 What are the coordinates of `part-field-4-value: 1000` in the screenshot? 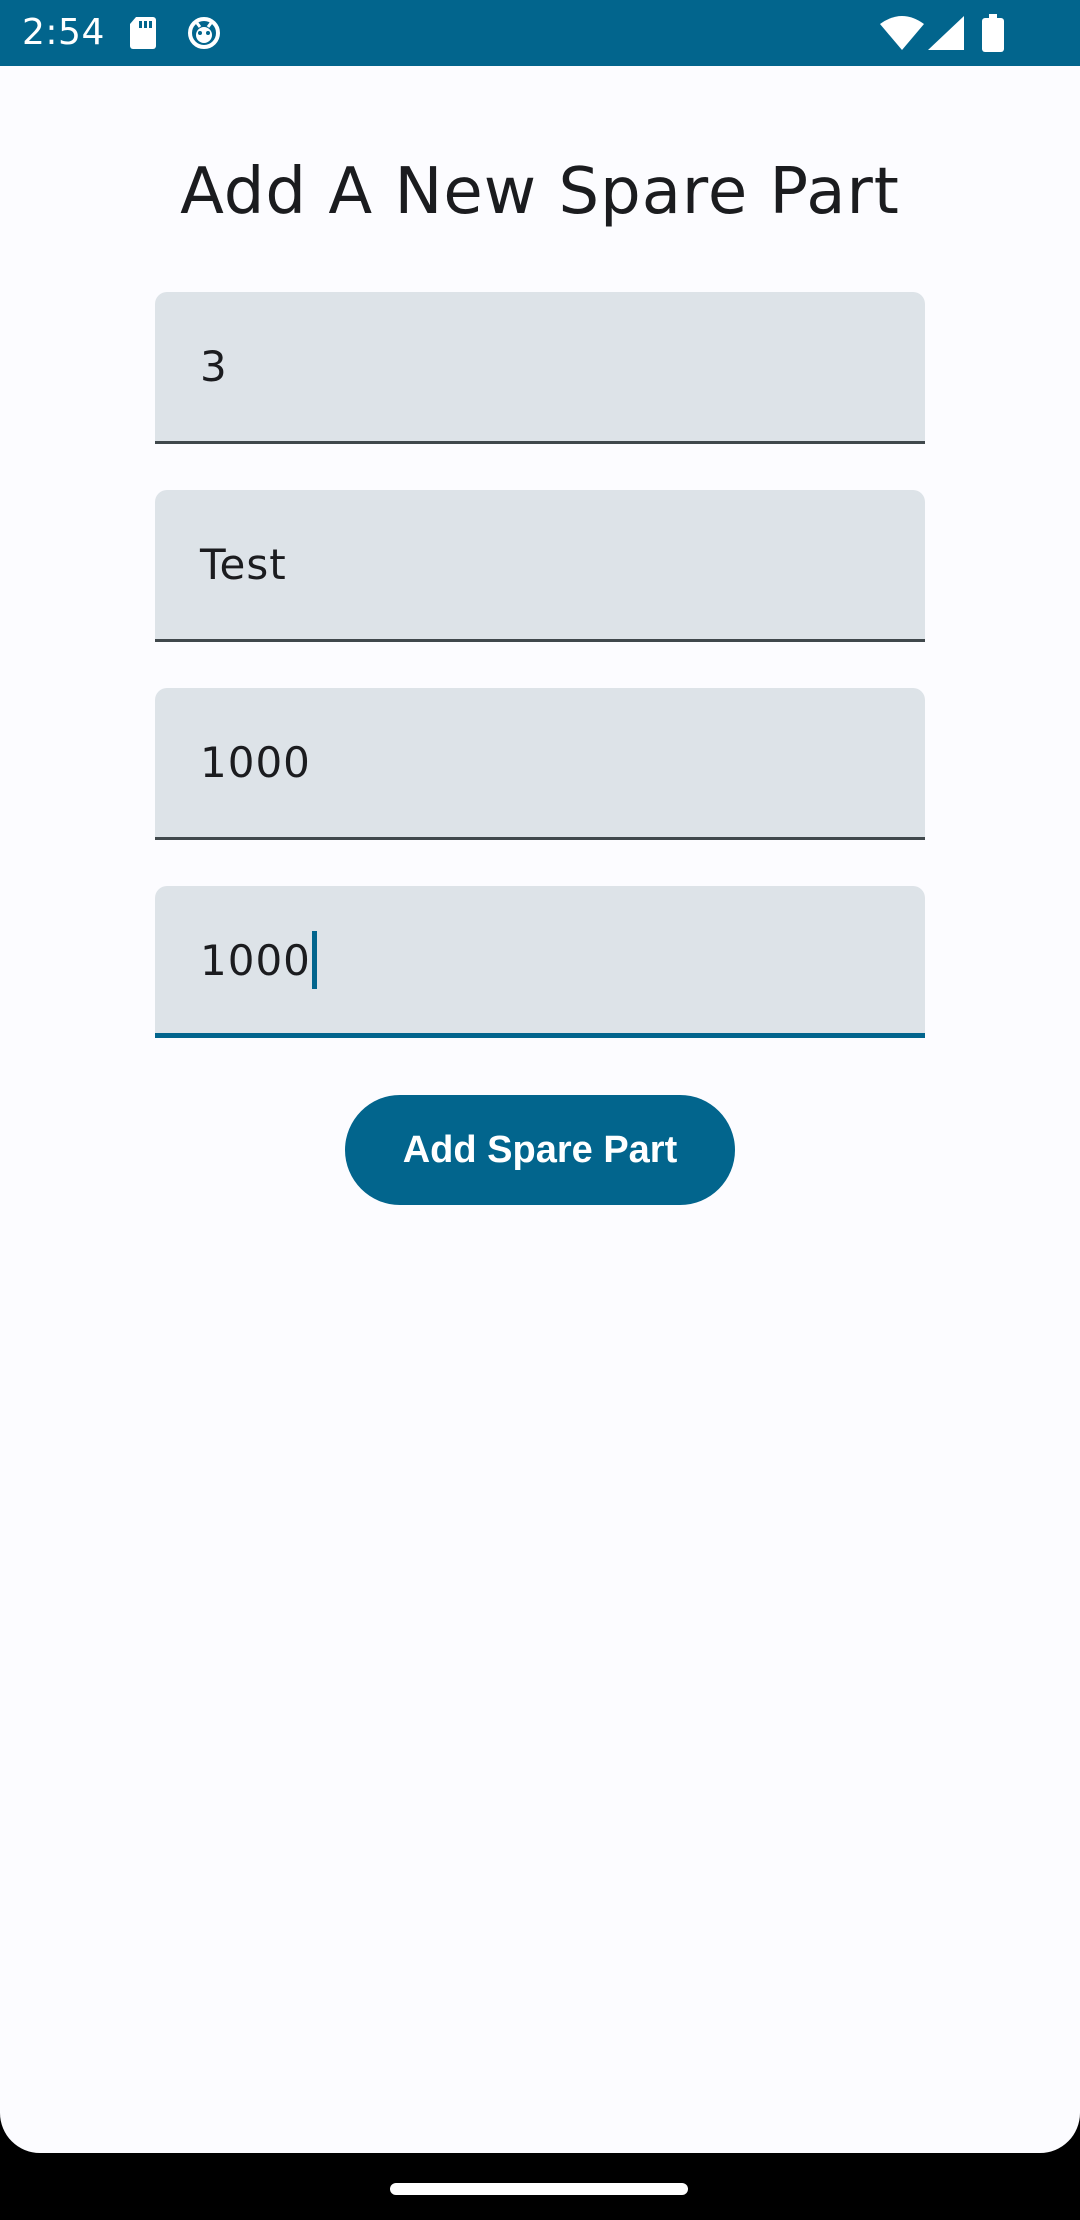 It's located at (255, 960).